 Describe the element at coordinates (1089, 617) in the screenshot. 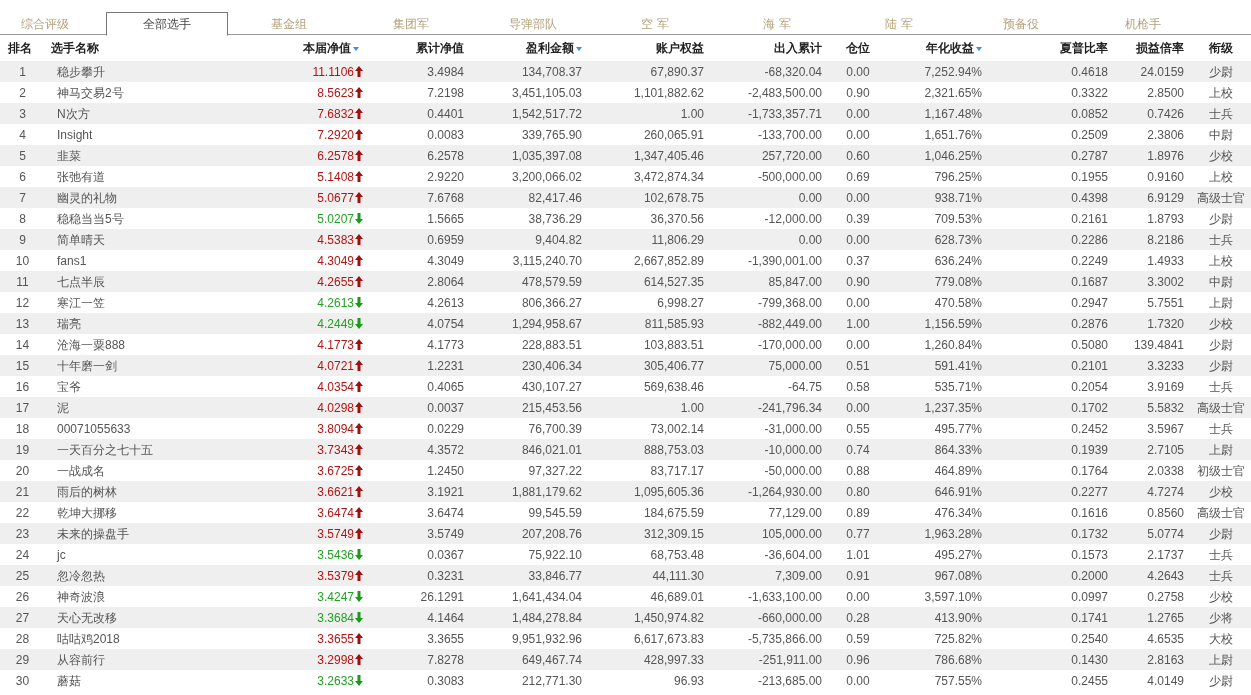

I see `table-cell: 0.1741` at that location.